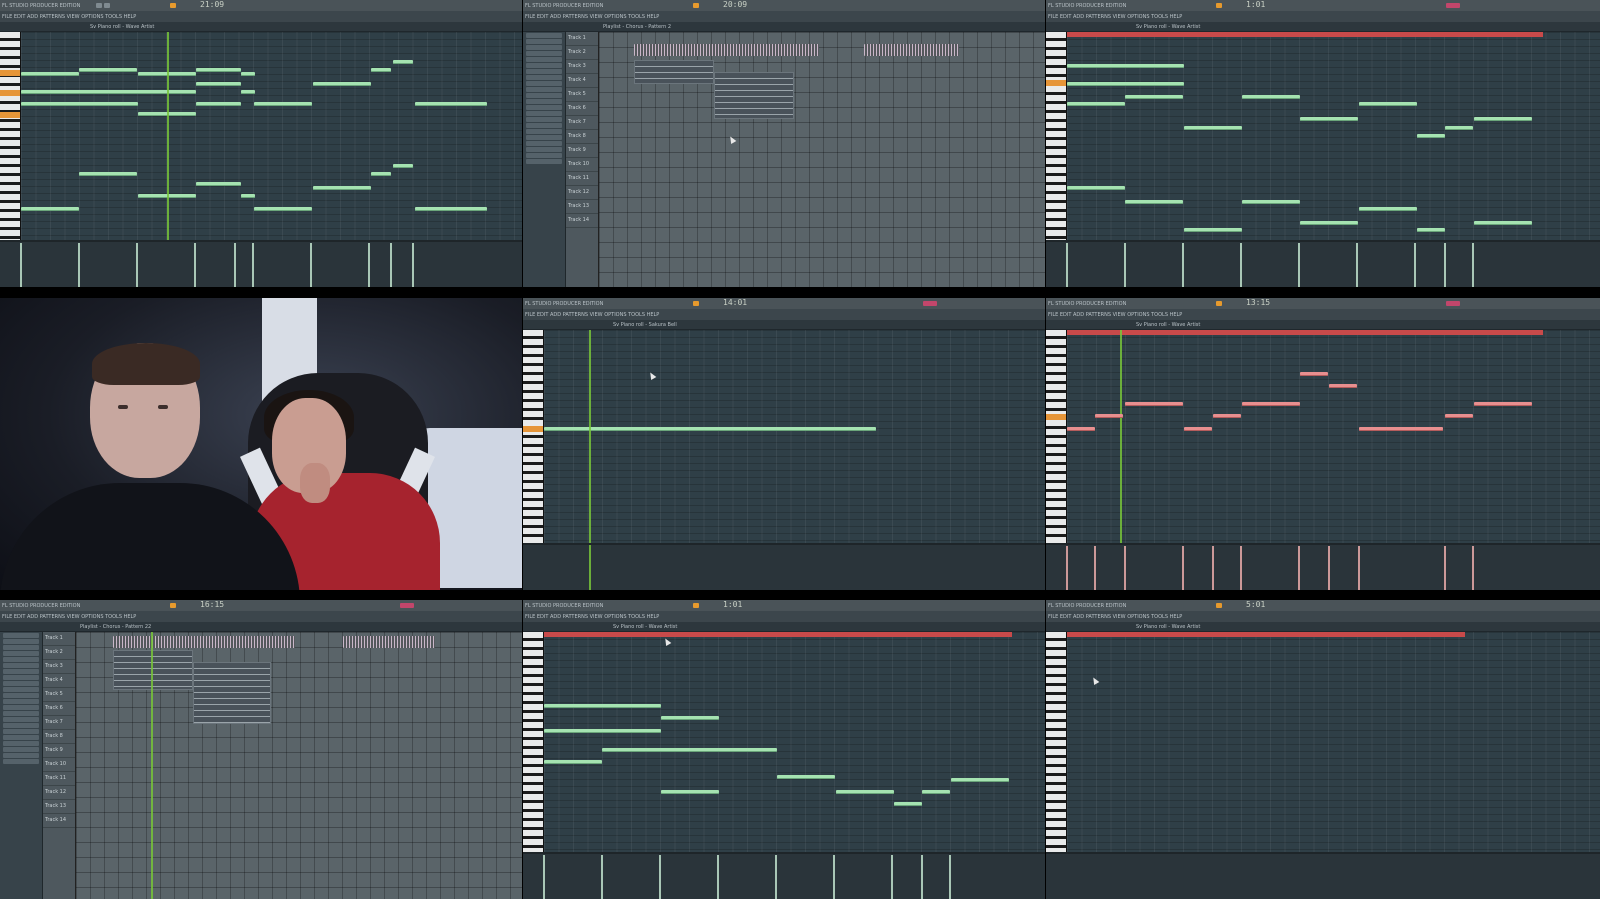  I want to click on playhead, so click(1121, 437).